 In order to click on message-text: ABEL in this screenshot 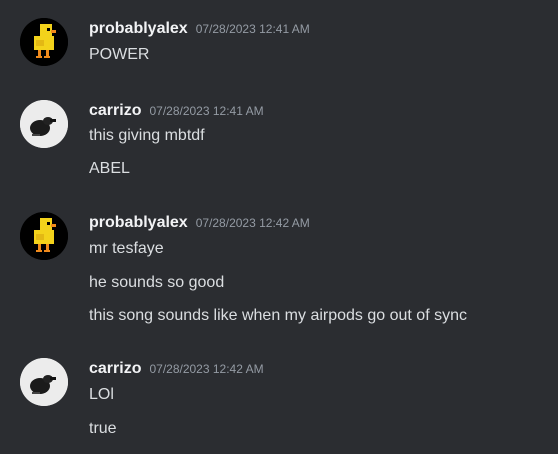, I will do `click(109, 168)`.